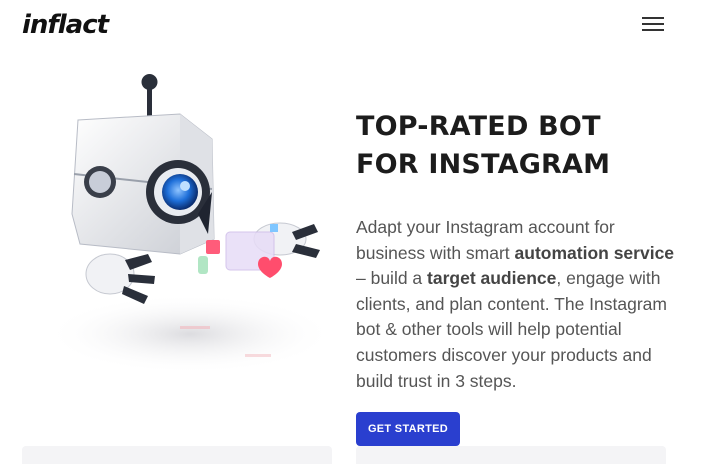 This screenshot has height=464, width=714. Describe the element at coordinates (408, 429) in the screenshot. I see `get-started-button: GET STARTED` at that location.